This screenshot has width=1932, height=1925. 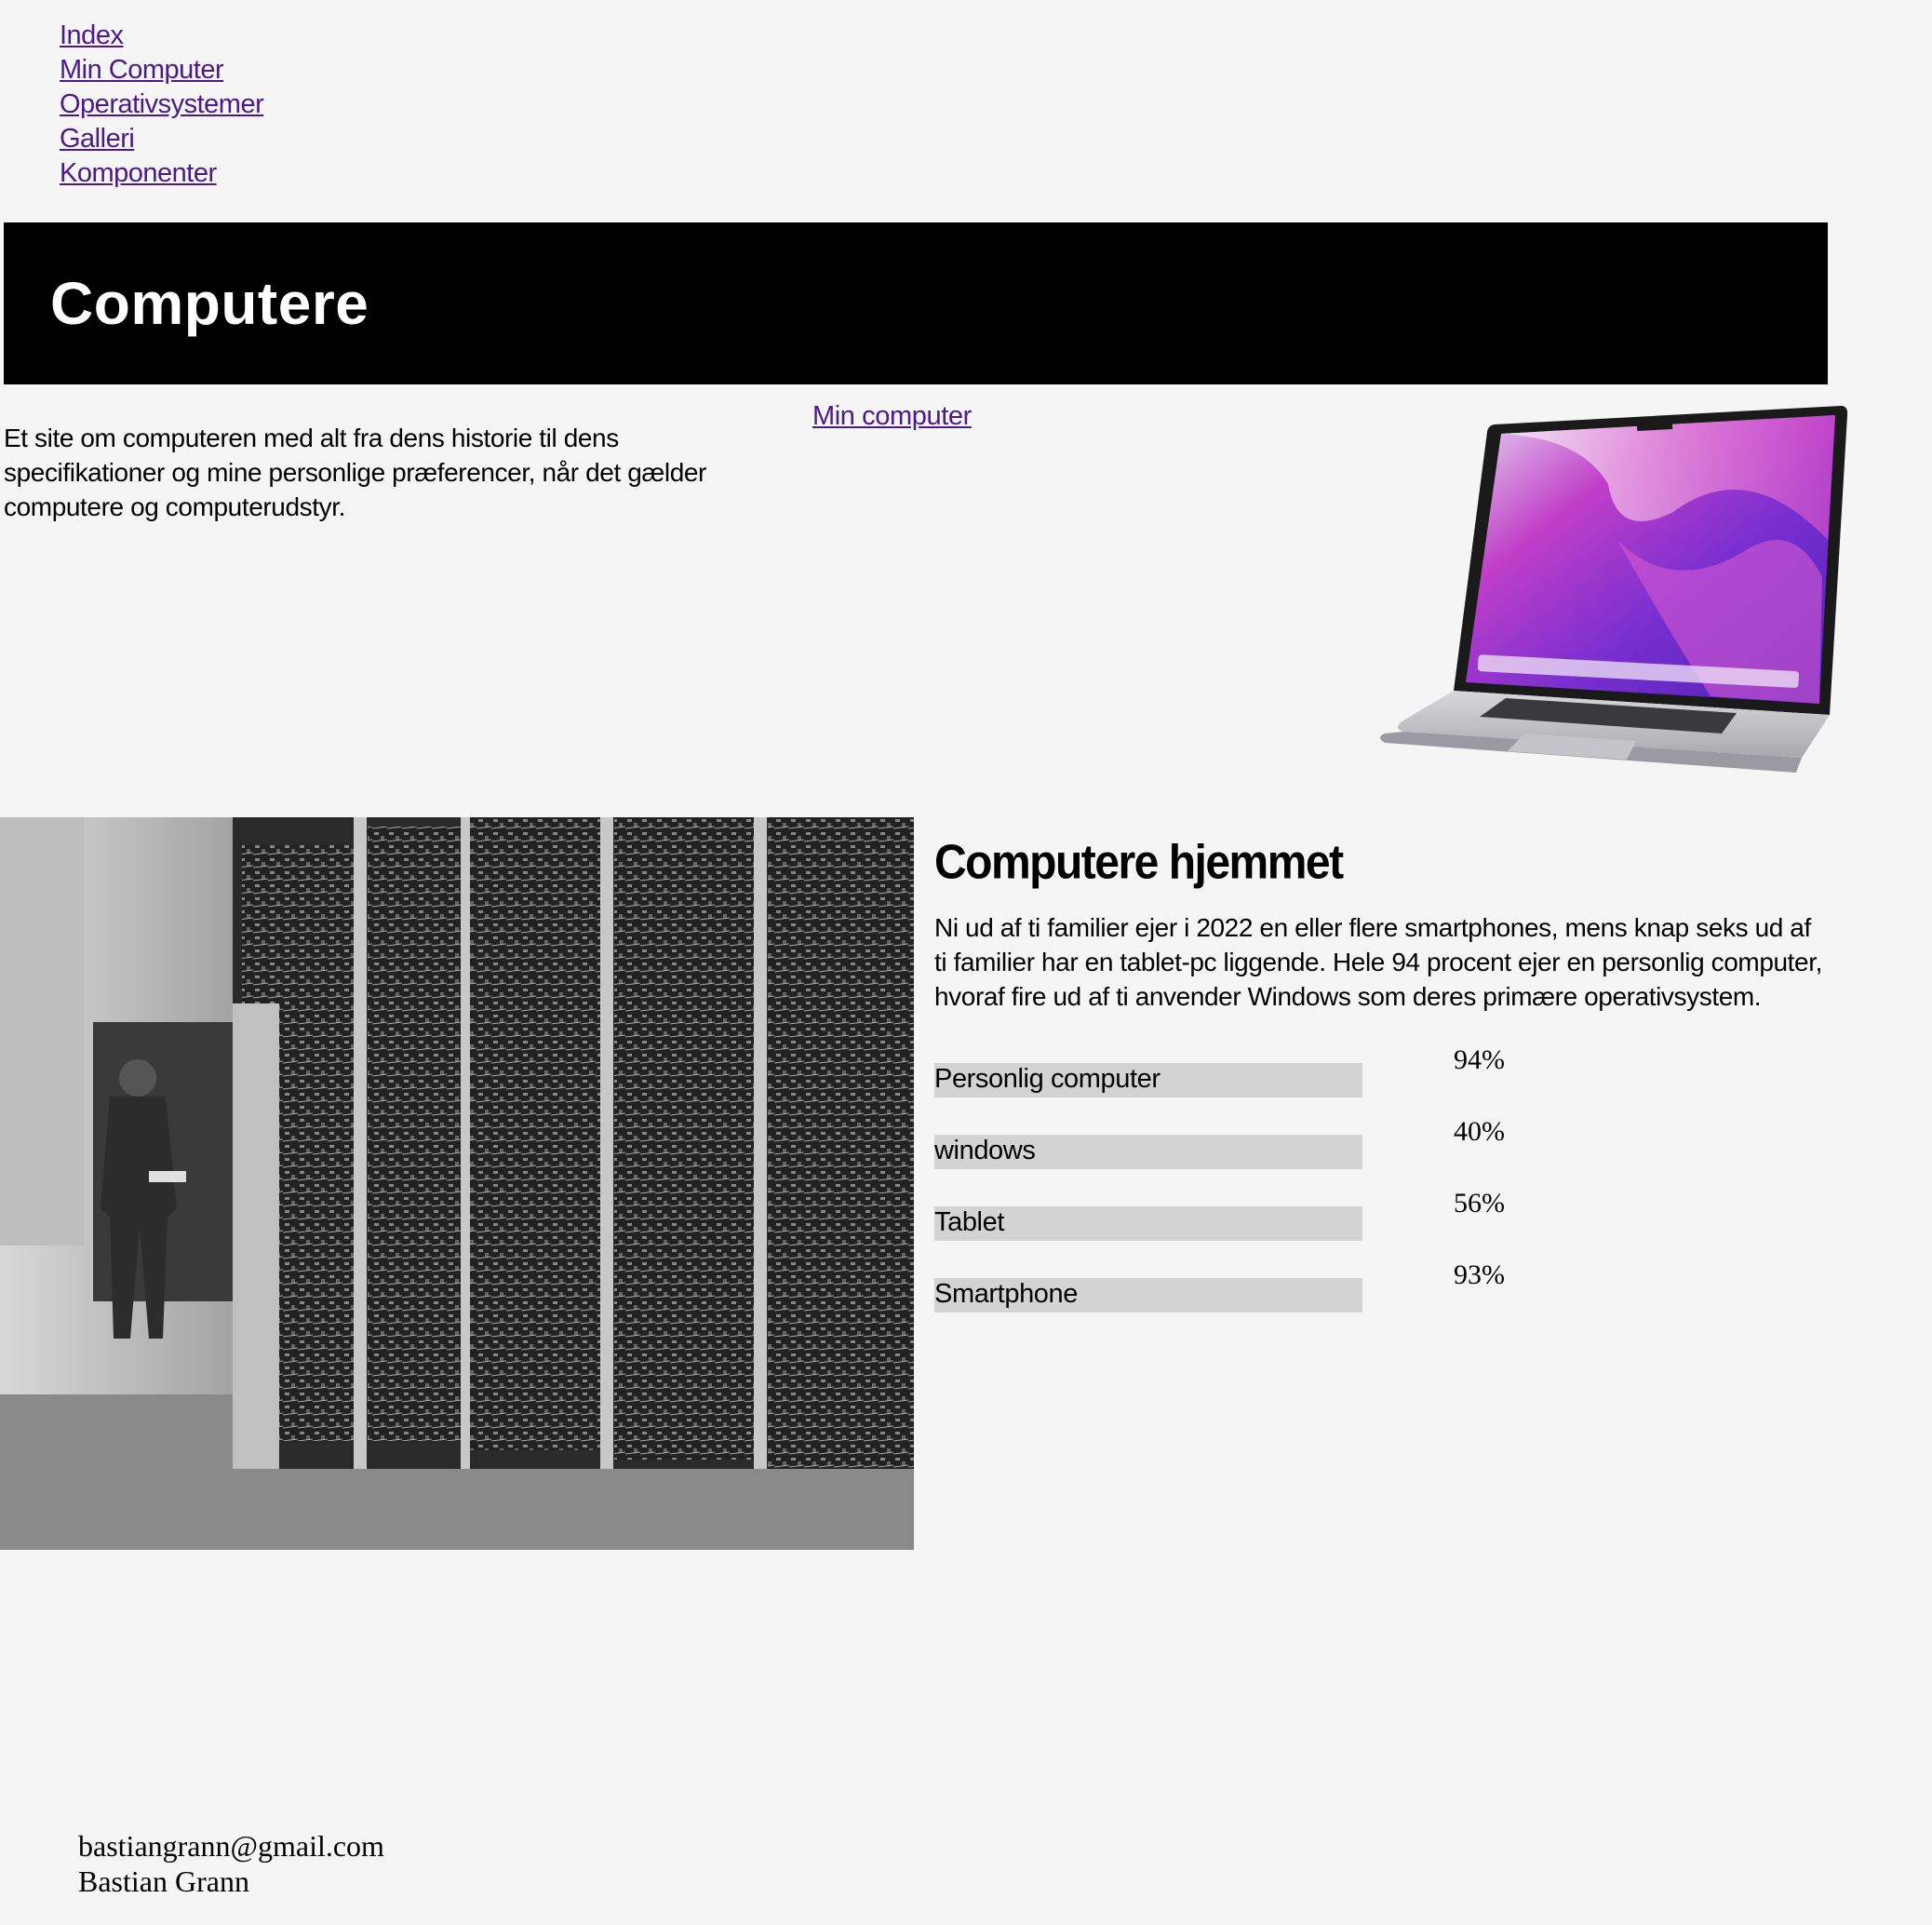 I want to click on stat-label: Personlig computer, so click(x=1047, y=1079).